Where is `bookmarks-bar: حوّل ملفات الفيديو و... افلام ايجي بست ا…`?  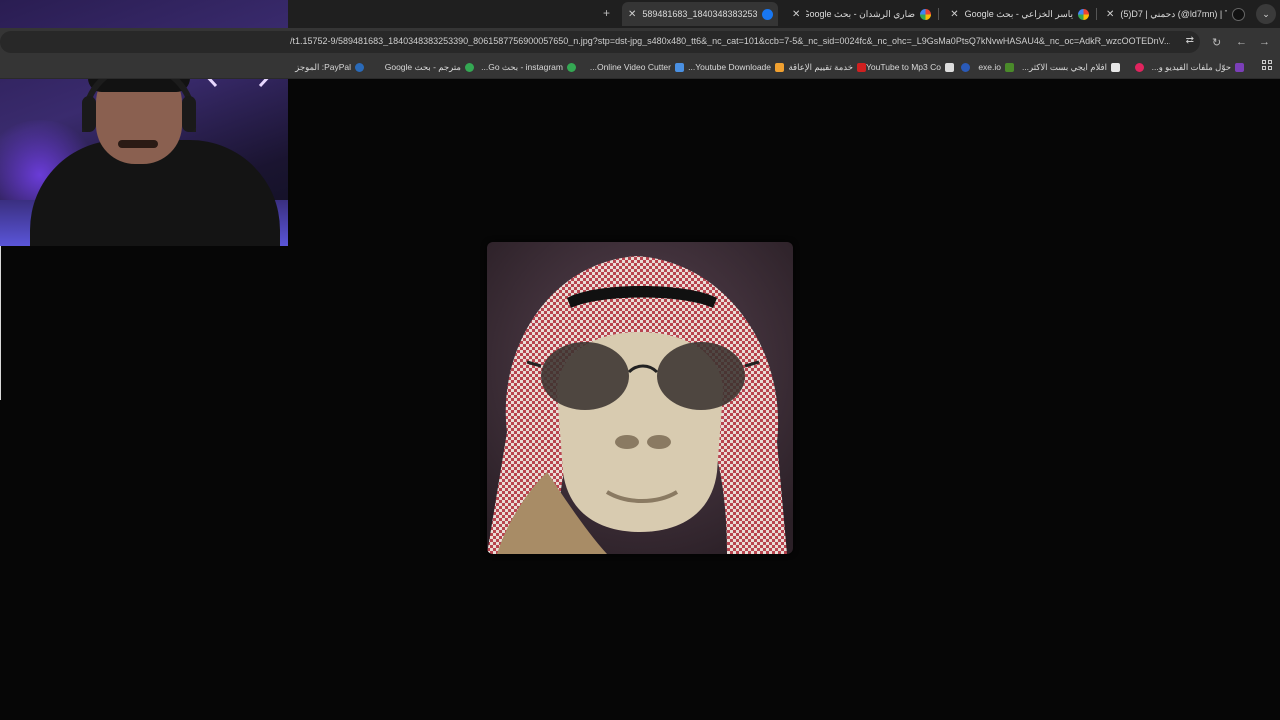 bookmarks-bar: حوّل ملفات الفيديو و... افلام ايجي بست ا… is located at coordinates (640, 67).